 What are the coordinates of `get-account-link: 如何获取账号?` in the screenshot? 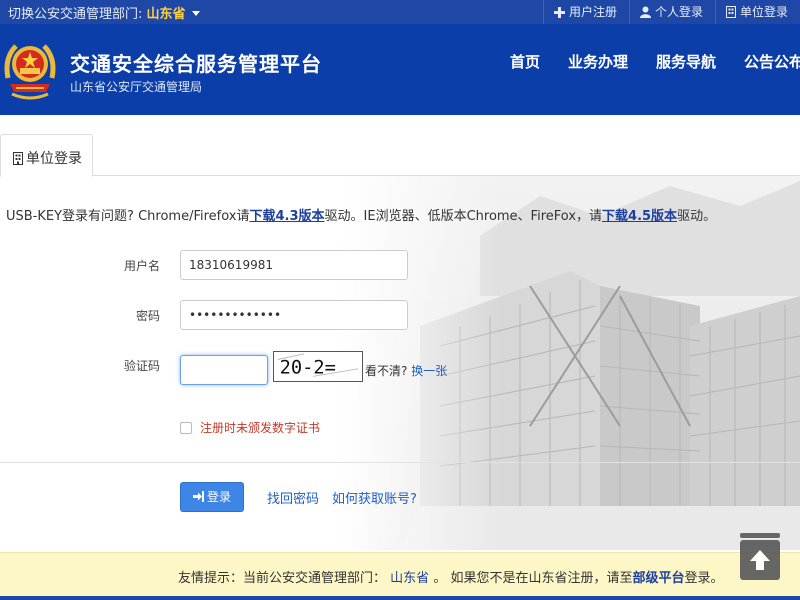 It's located at (374, 497).